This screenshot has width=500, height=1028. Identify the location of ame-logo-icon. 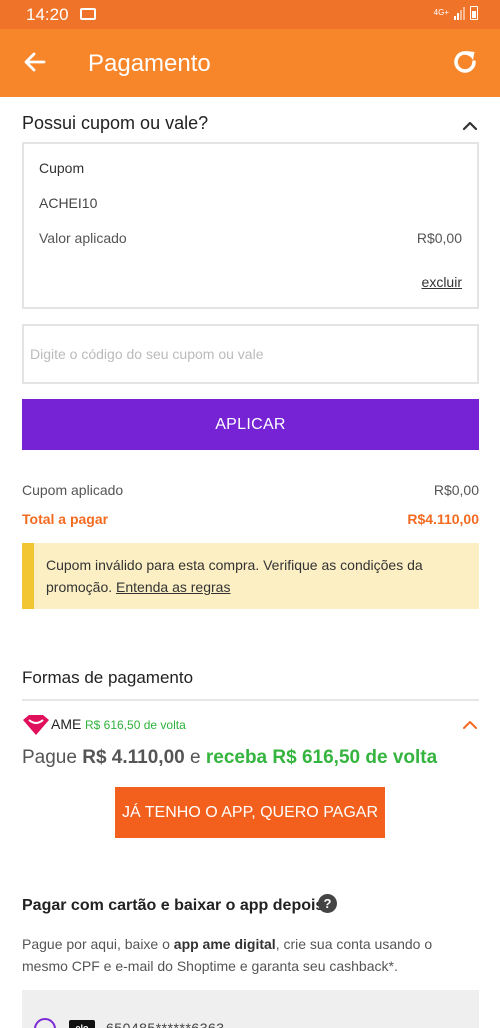
(36, 725).